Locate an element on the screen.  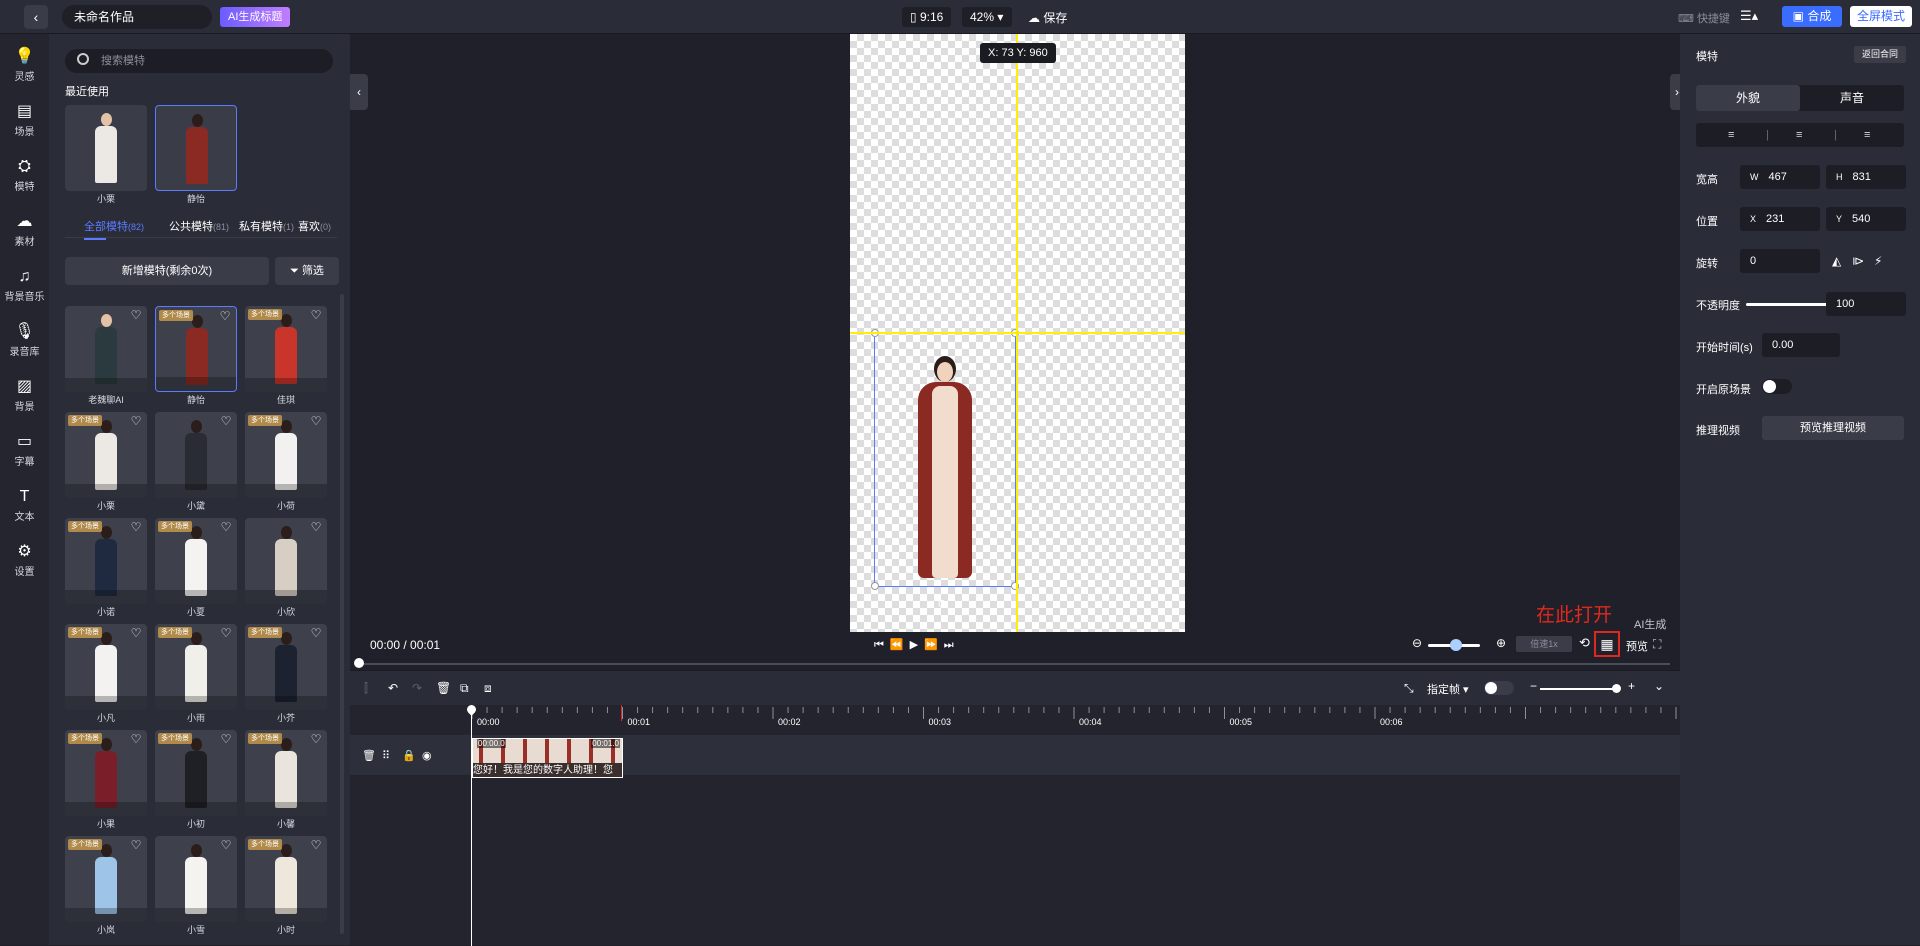
nav-item-bgm: ♫ 背景音乐 is located at coordinates (24, 285).